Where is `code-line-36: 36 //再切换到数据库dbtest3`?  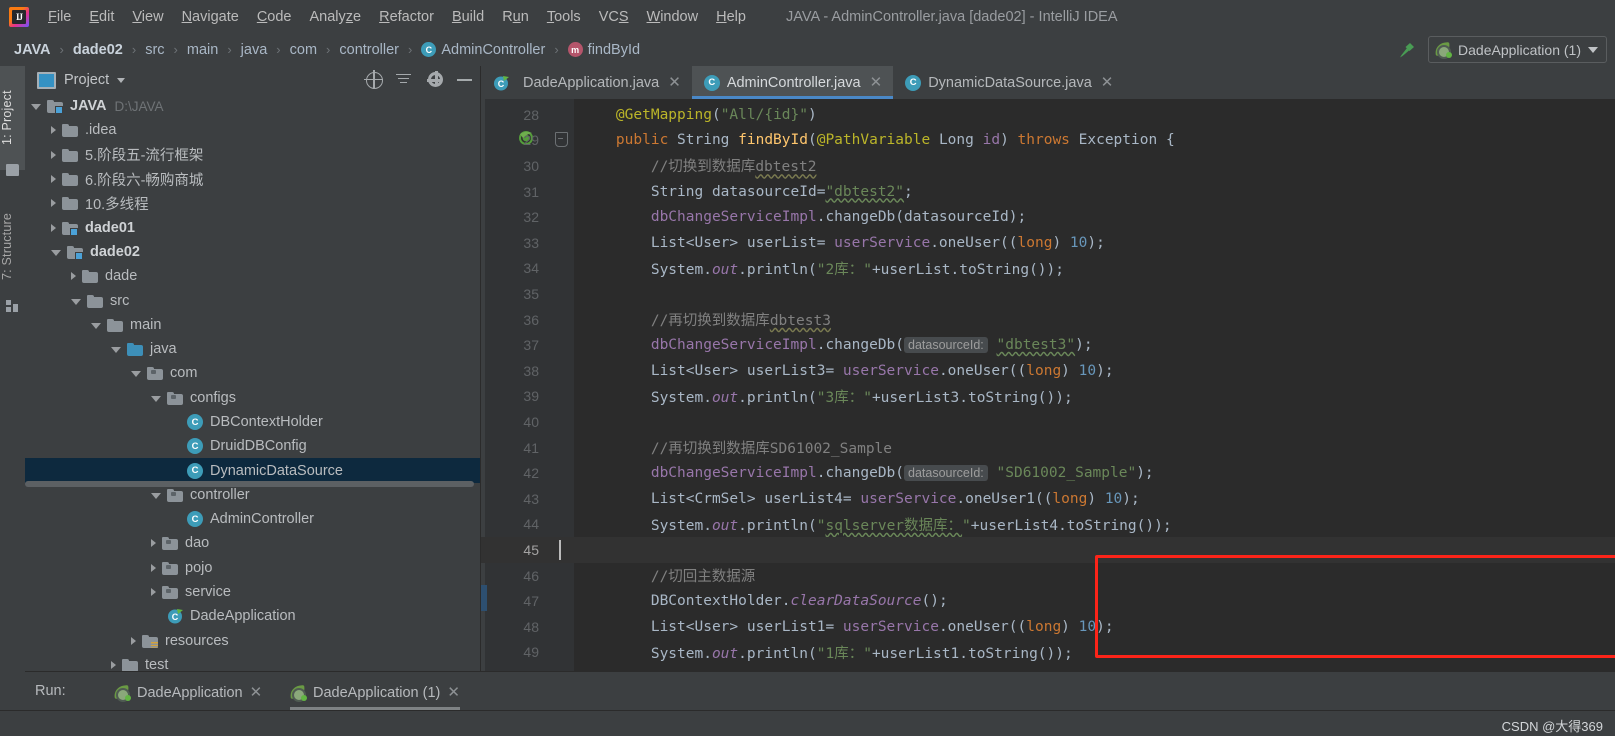 code-line-36: 36 //再切换到数据库dbtest3 is located at coordinates (1048, 320).